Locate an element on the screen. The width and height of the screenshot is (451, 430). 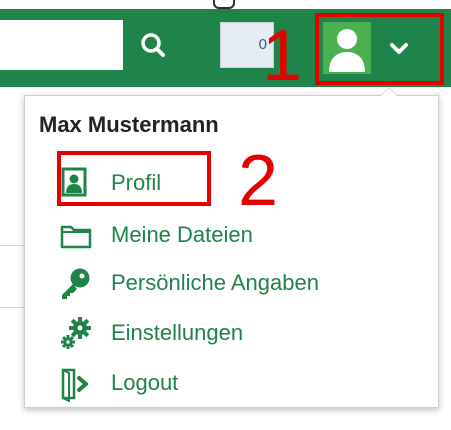
annotation-step-1: 1 is located at coordinates (282, 56).